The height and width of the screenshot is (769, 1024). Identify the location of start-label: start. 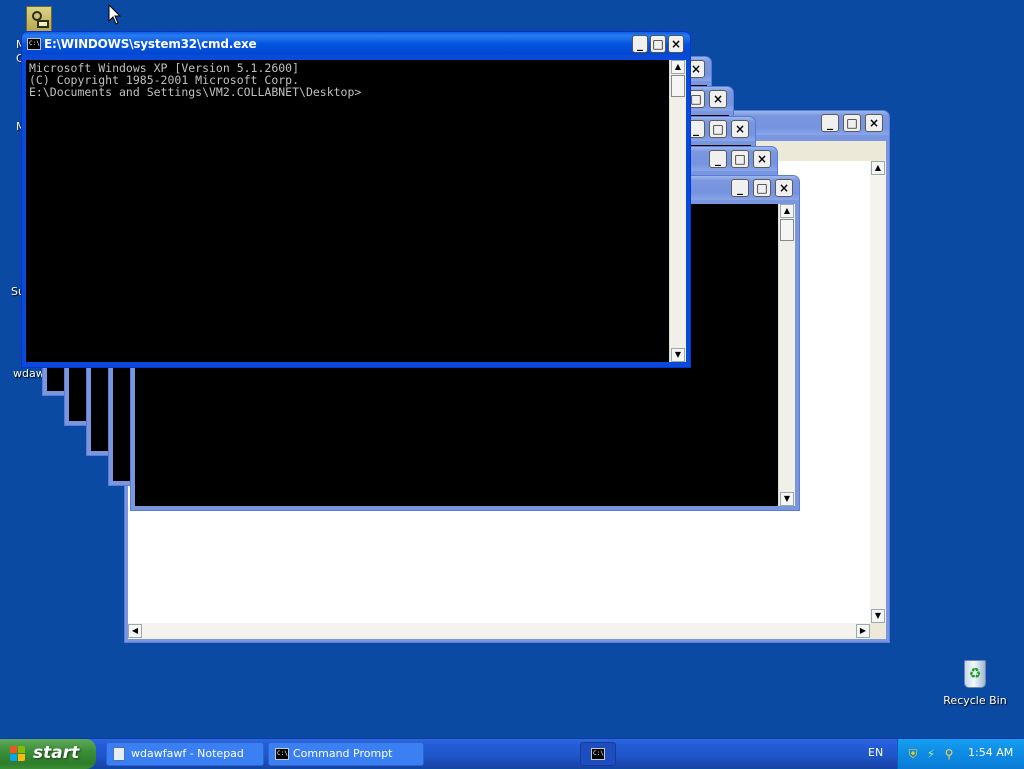
(56, 753).